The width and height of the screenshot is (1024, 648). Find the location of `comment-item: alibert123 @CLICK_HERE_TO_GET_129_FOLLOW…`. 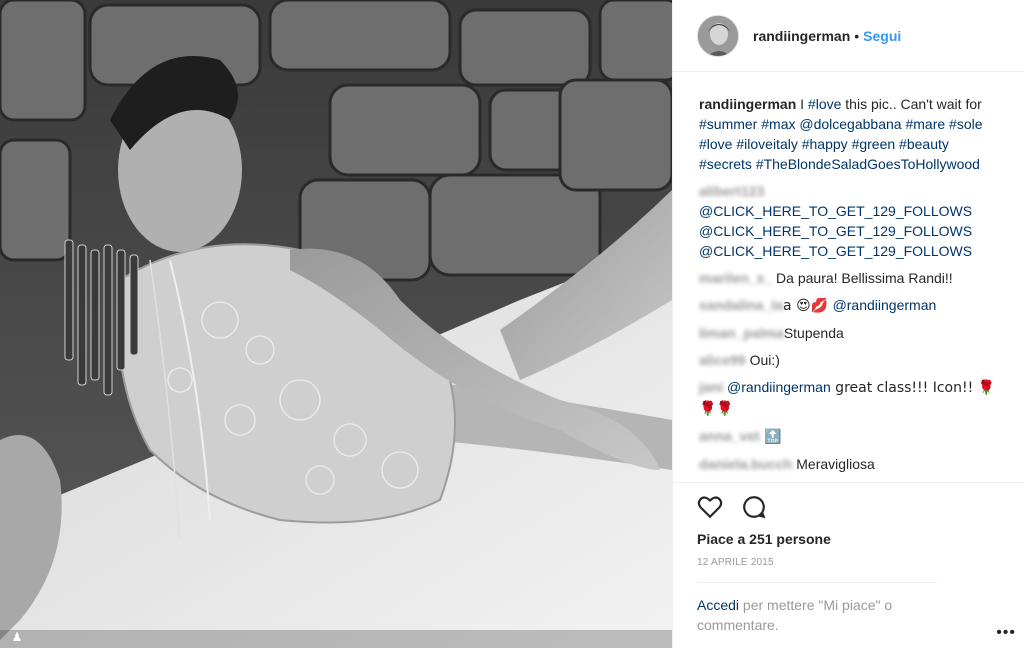

comment-item: alibert123 @CLICK_HERE_TO_GET_129_FOLLOW… is located at coordinates (849, 221).